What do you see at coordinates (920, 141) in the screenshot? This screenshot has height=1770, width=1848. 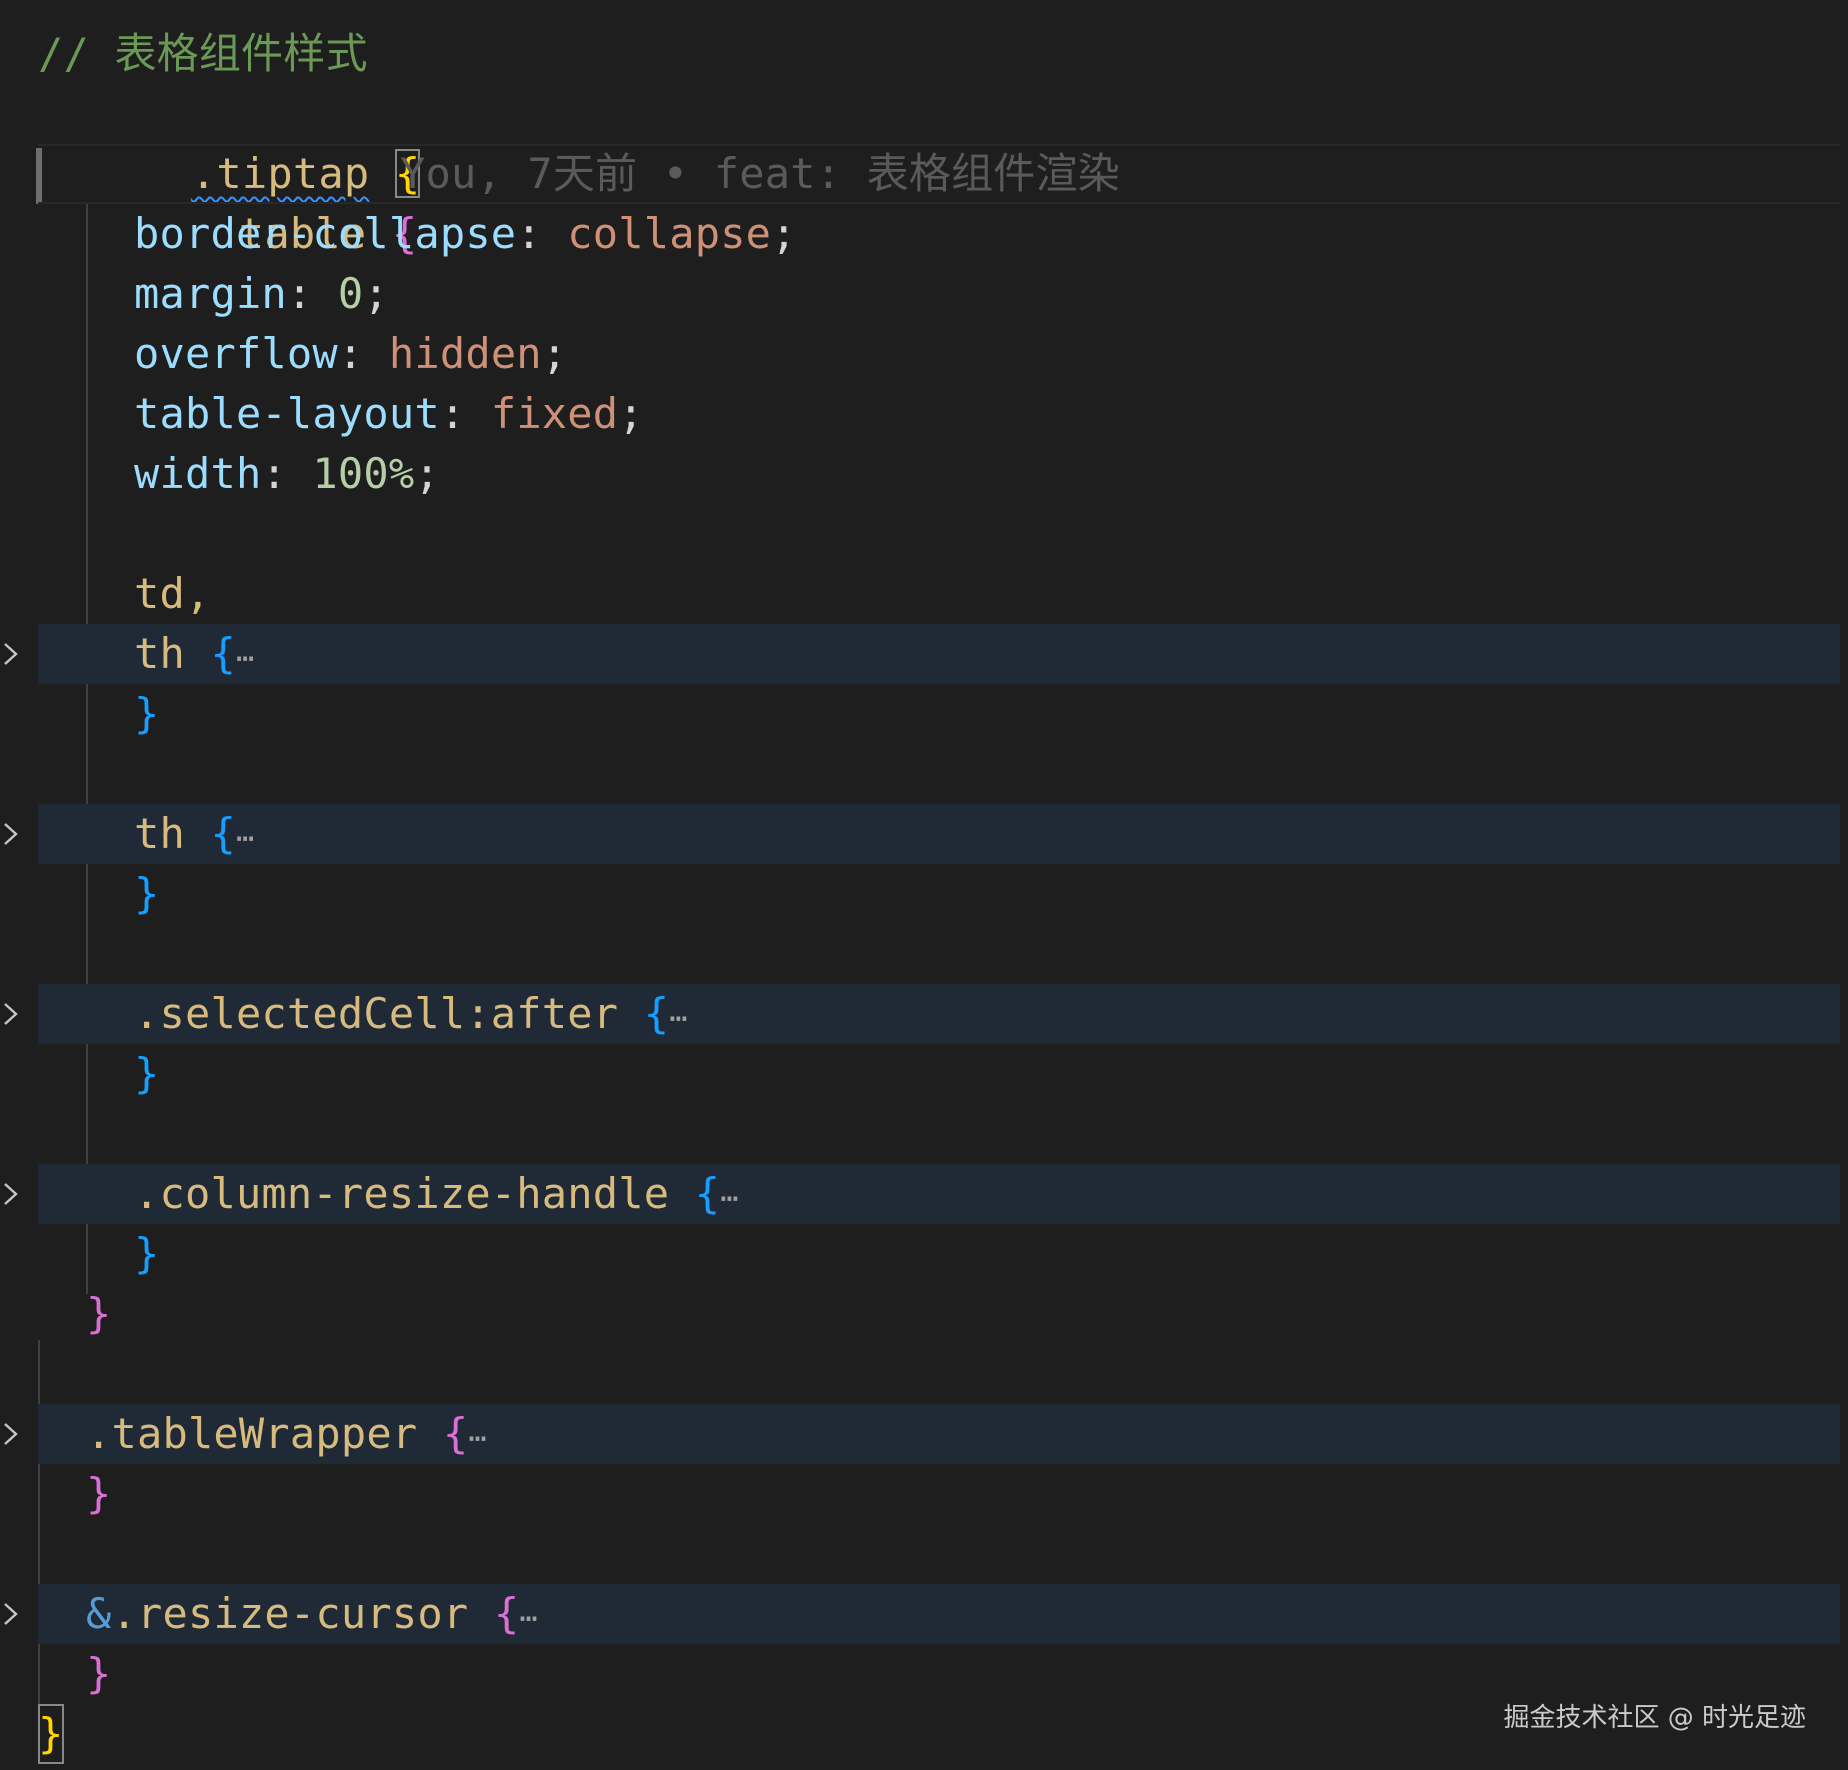 I see `code-line-tiptap: .tiptap {` at bounding box center [920, 141].